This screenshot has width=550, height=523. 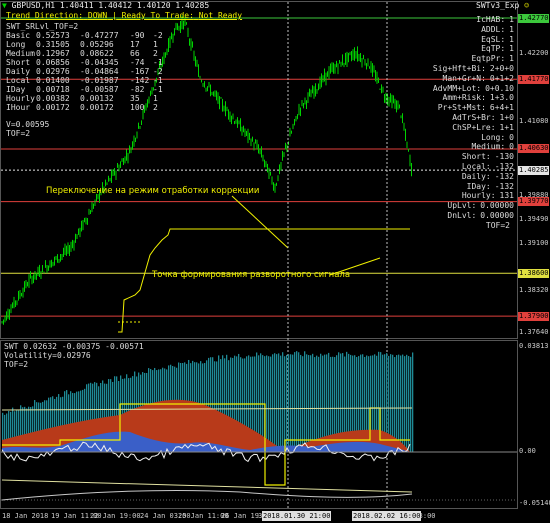 What do you see at coordinates (493, 39) in the screenshot?
I see `right-panel-label: EqSL:` at bounding box center [493, 39].